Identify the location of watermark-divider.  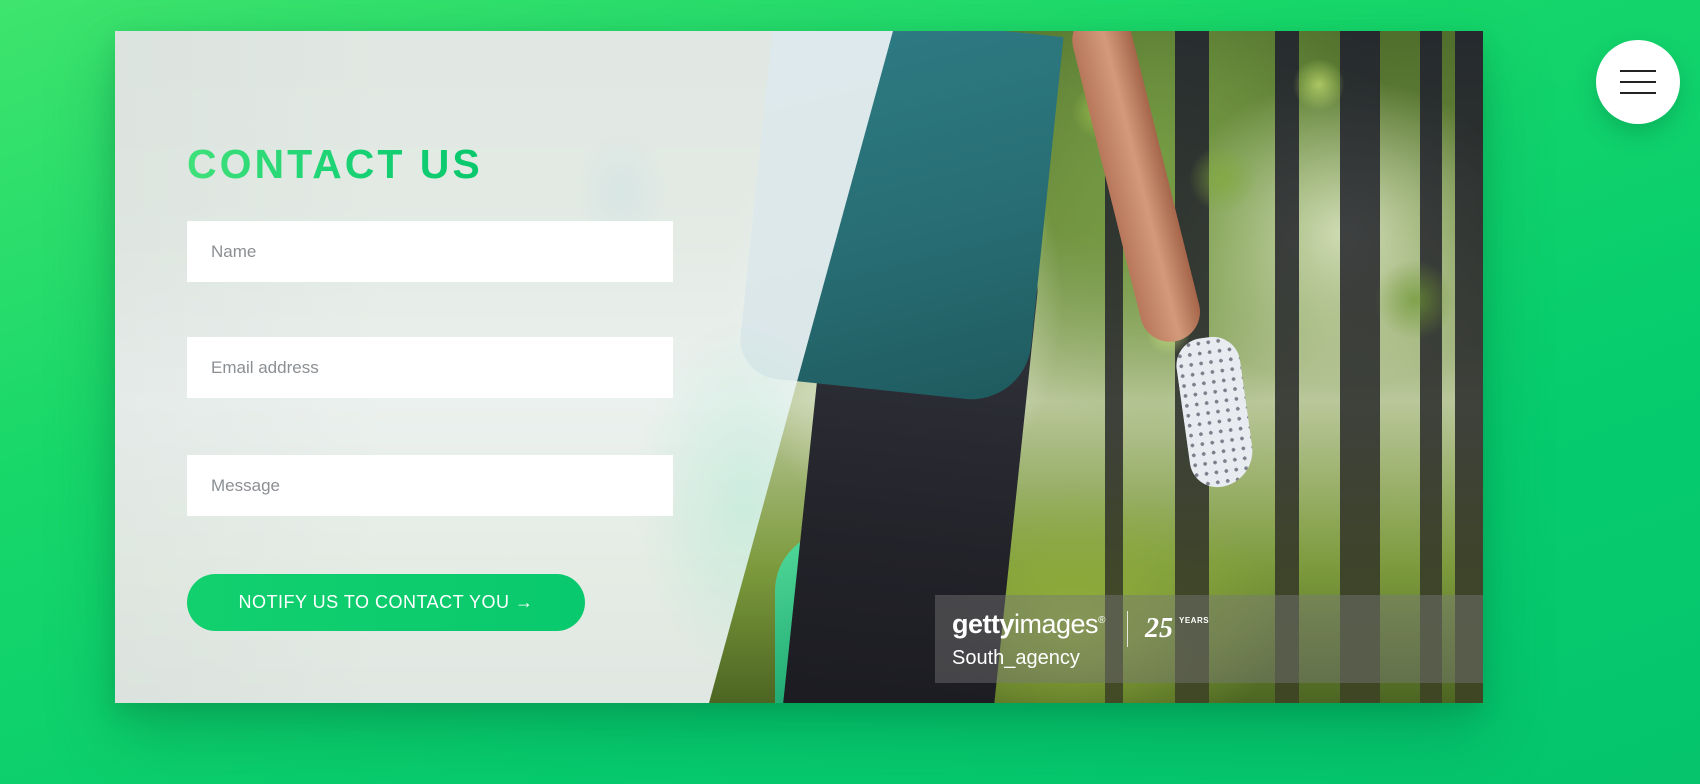
(1127, 629).